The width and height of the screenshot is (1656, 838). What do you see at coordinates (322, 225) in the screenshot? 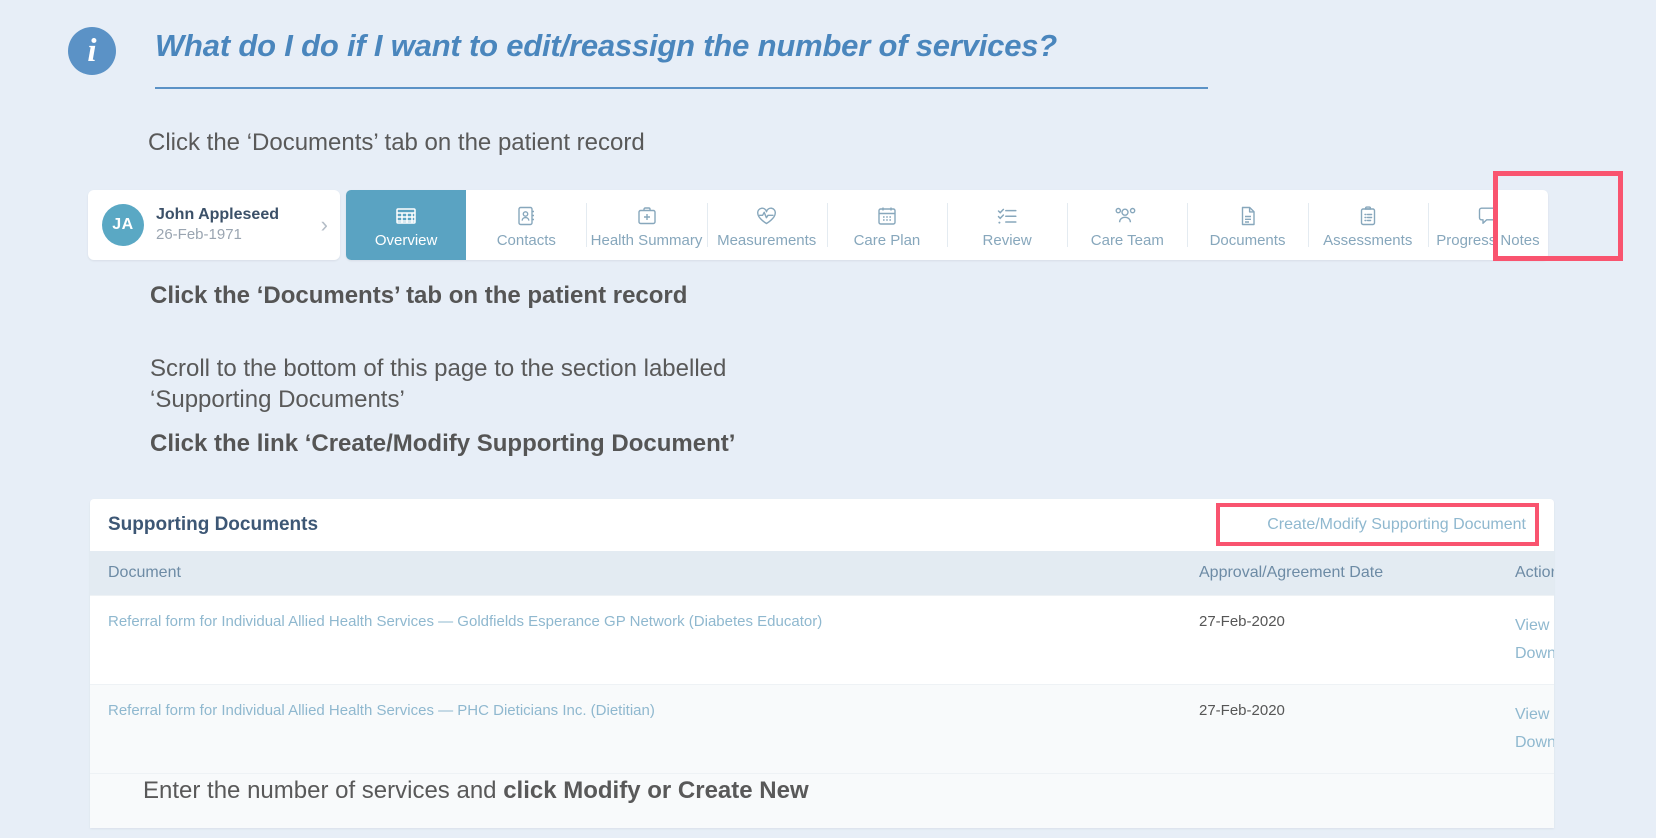
I see `chevron-right-icon: ›` at bounding box center [322, 225].